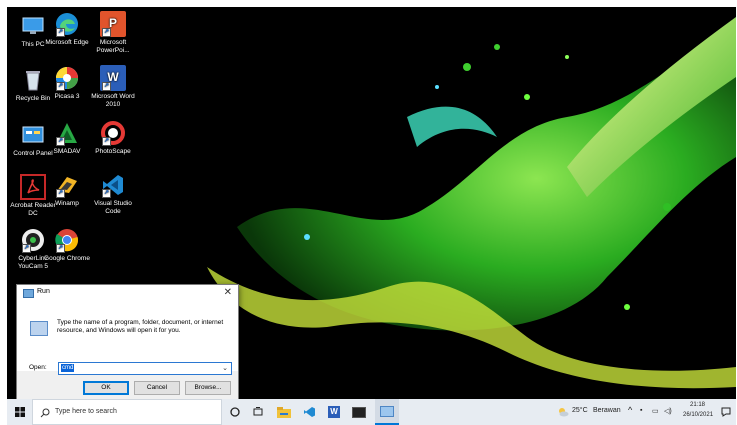 The width and height of the screenshot is (737, 425). Describe the element at coordinates (334, 412) in the screenshot. I see `taskbar-word-icon: W` at that location.